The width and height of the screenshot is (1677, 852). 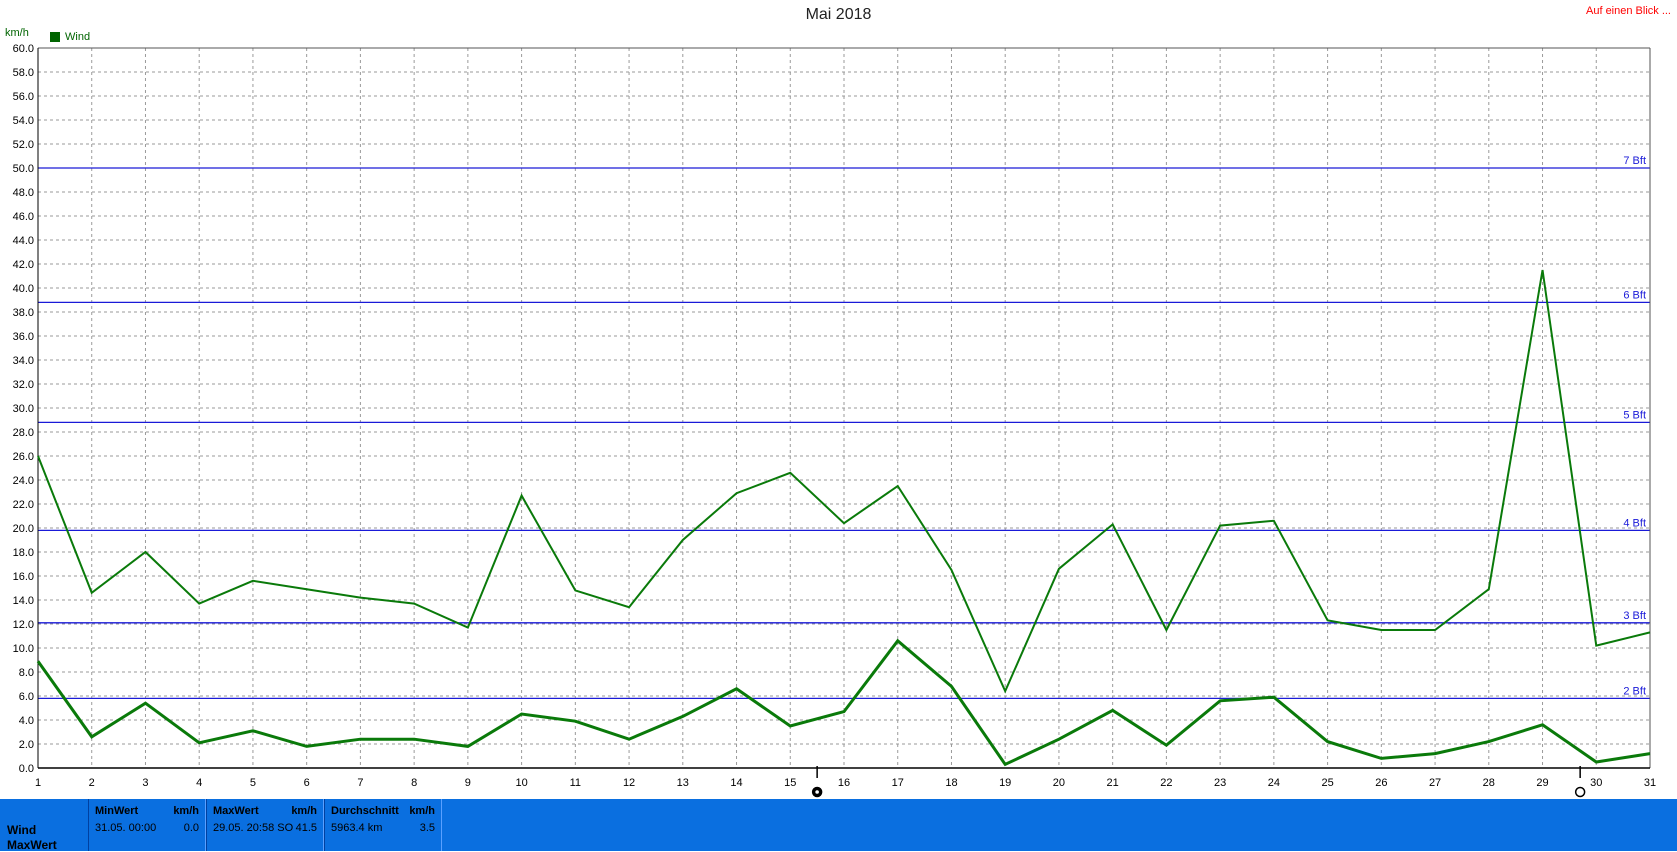 What do you see at coordinates (683, 783) in the screenshot?
I see `x-tick-label: 13` at bounding box center [683, 783].